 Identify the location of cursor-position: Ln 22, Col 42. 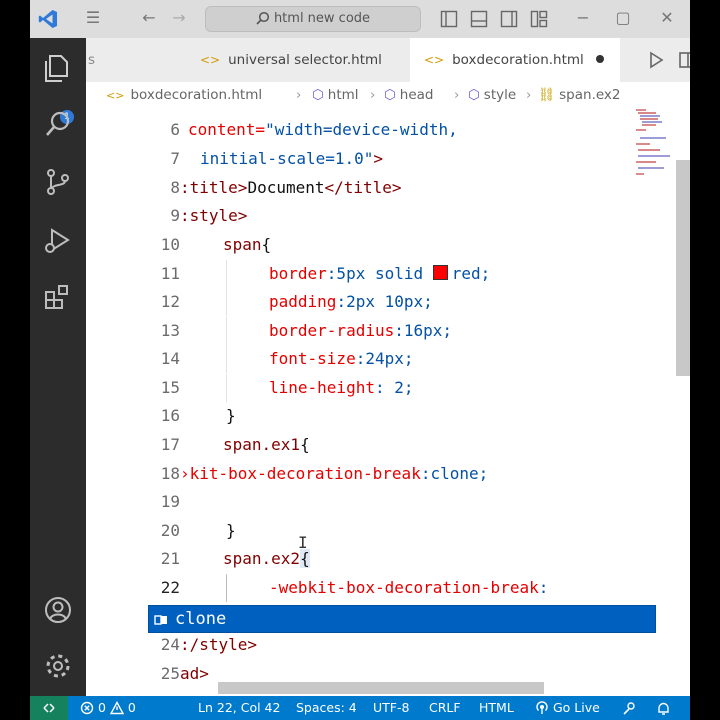
(239, 708).